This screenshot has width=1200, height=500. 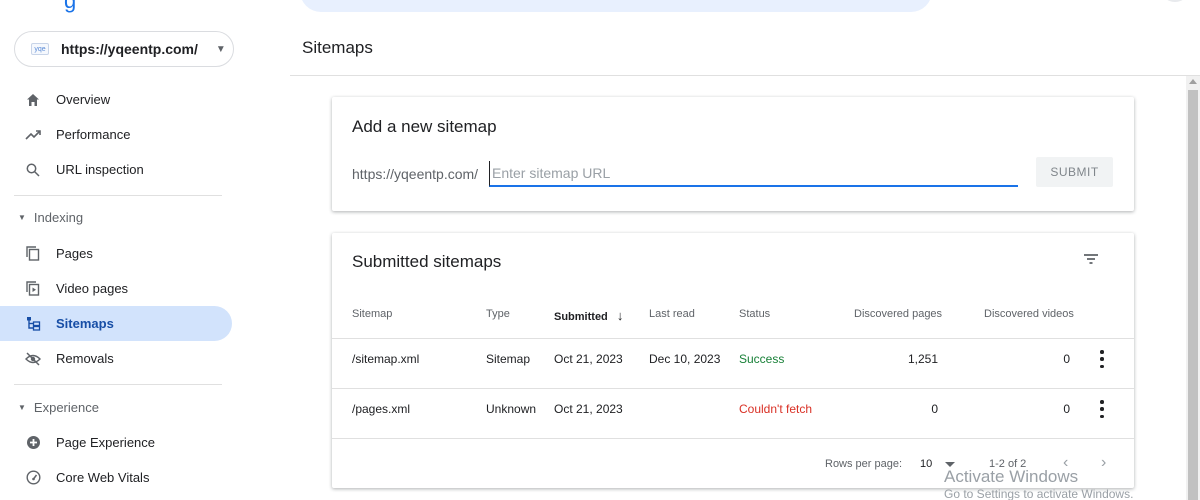 What do you see at coordinates (1091, 259) in the screenshot?
I see `filter-icon` at bounding box center [1091, 259].